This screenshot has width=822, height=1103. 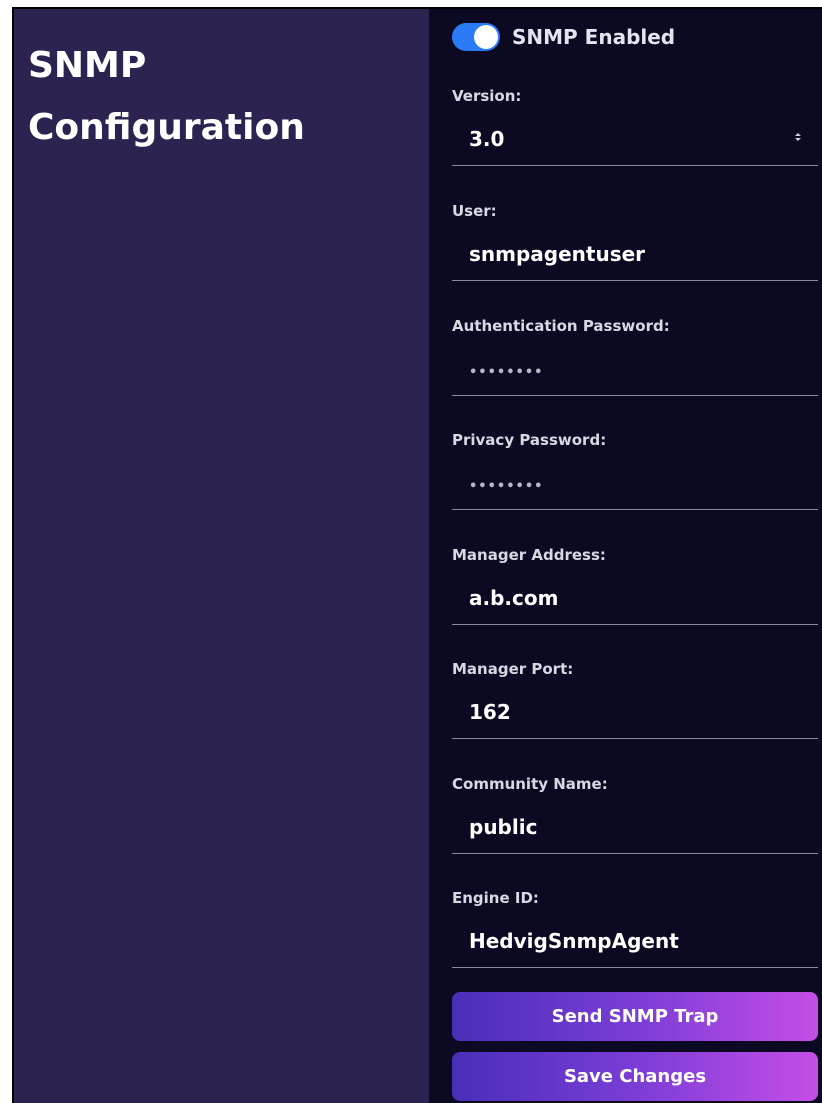 I want to click on auth-password-field: Authentication Password: ••••••••, so click(x=635, y=356).